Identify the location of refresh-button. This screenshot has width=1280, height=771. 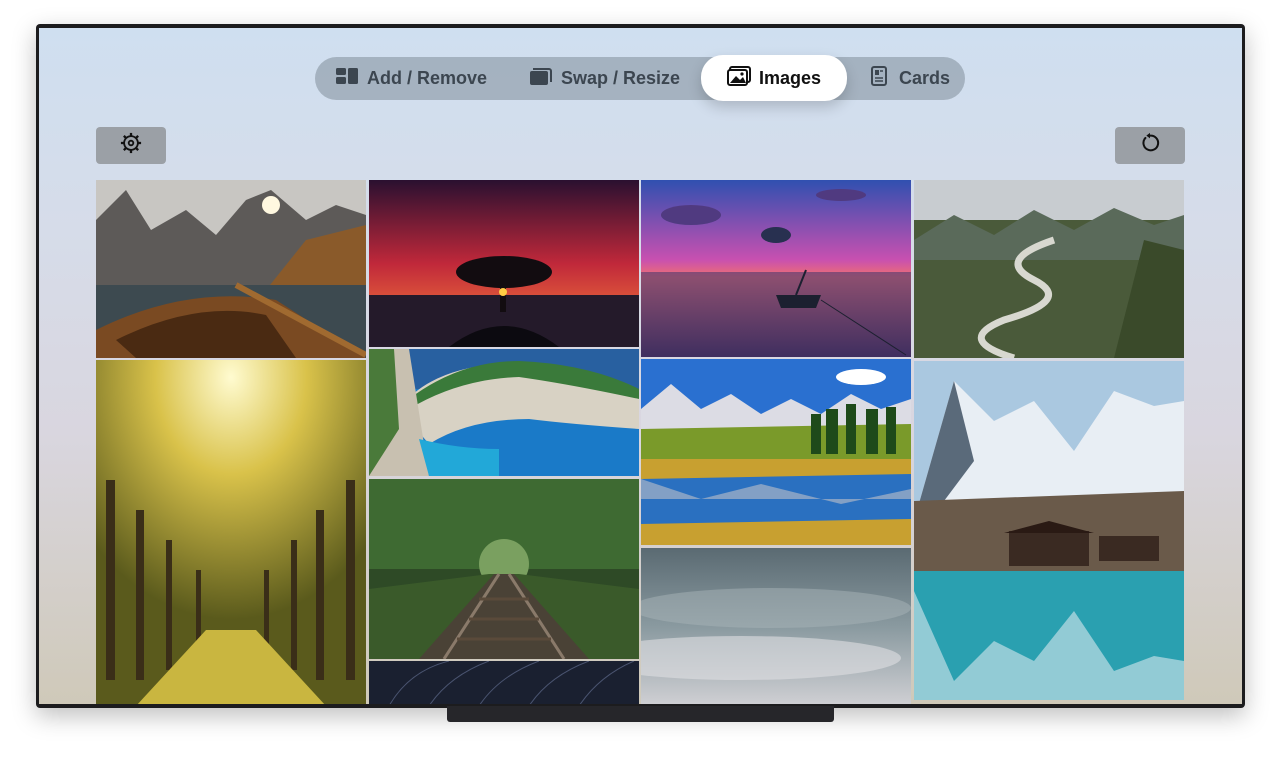
(1150, 145).